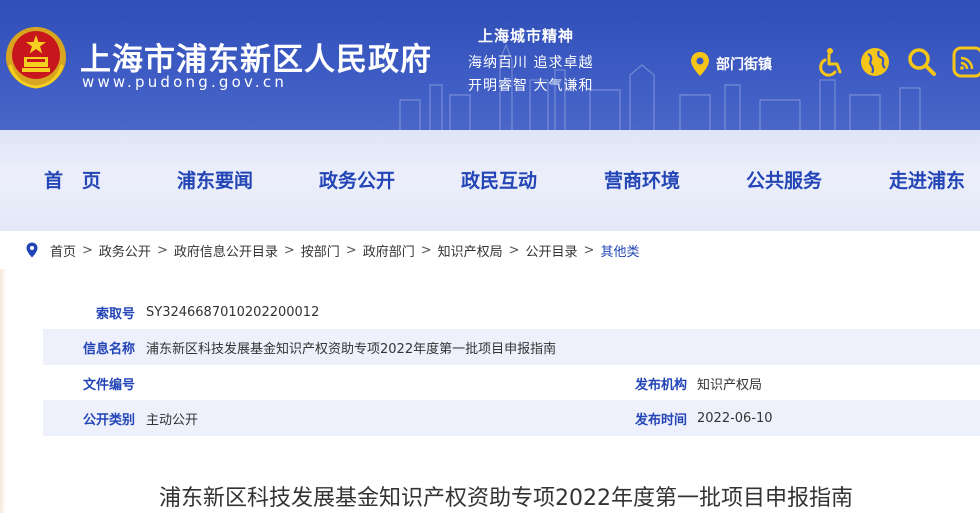 The height and width of the screenshot is (513, 980). Describe the element at coordinates (526, 36) in the screenshot. I see `city-spirit-title: 上海城市精神` at that location.